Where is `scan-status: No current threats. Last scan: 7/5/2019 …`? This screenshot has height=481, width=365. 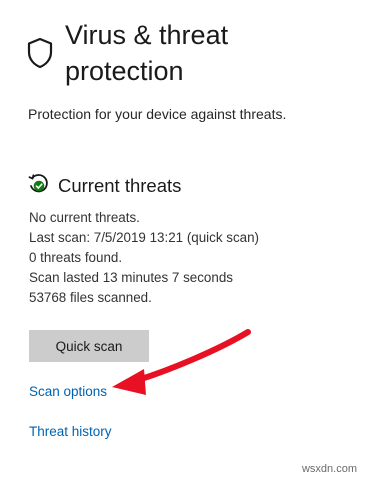
scan-status: No current threats. Last scan: 7/5/2019 … is located at coordinates (144, 258).